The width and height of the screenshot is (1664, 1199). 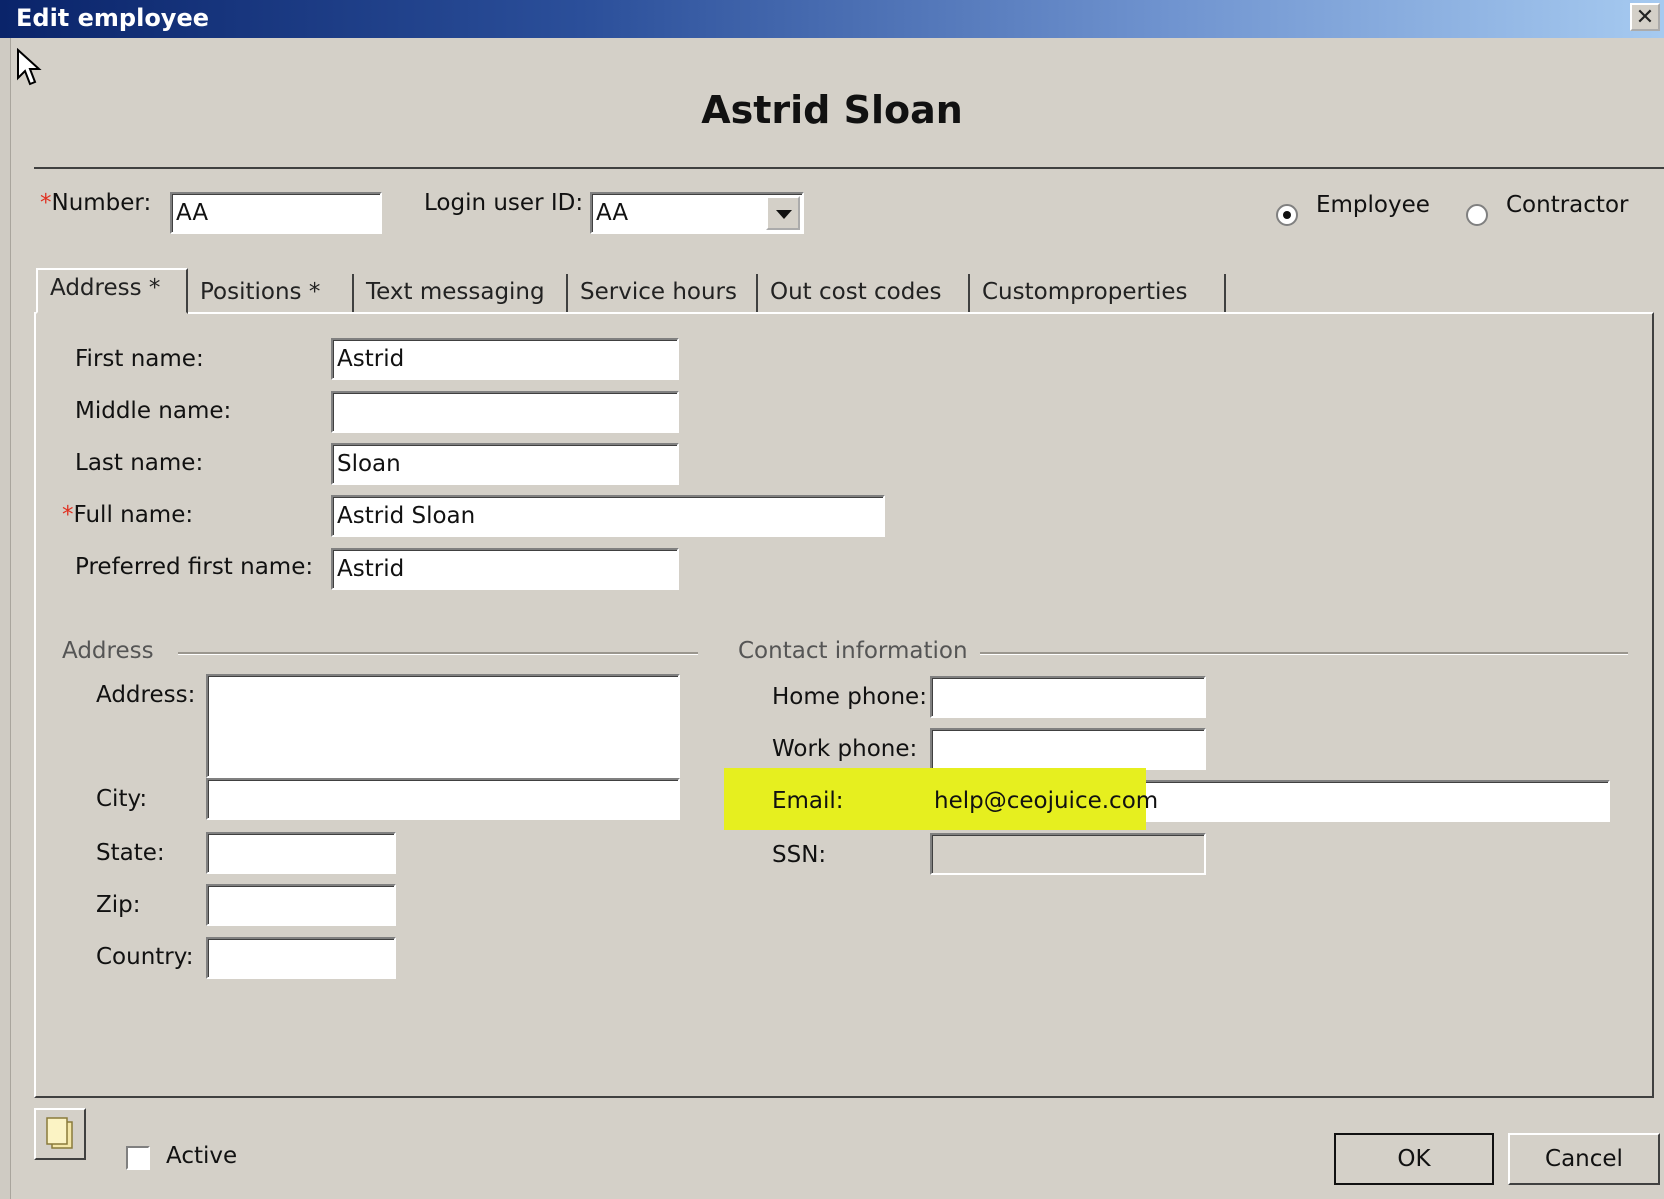 I want to click on address-textarea, so click(x=443, y=726).